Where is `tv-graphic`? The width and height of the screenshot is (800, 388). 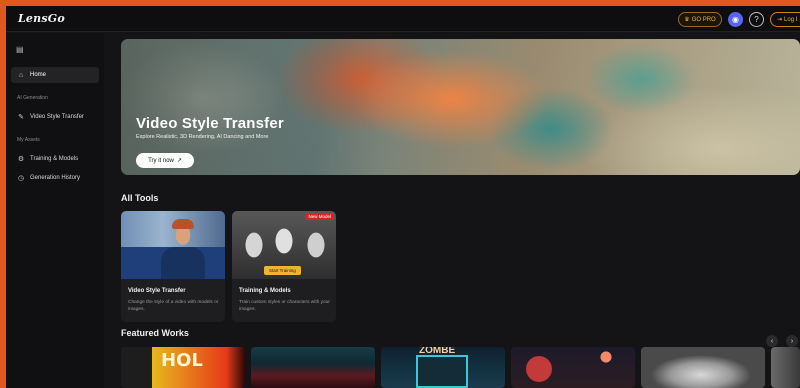
tv-graphic is located at coordinates (442, 371).